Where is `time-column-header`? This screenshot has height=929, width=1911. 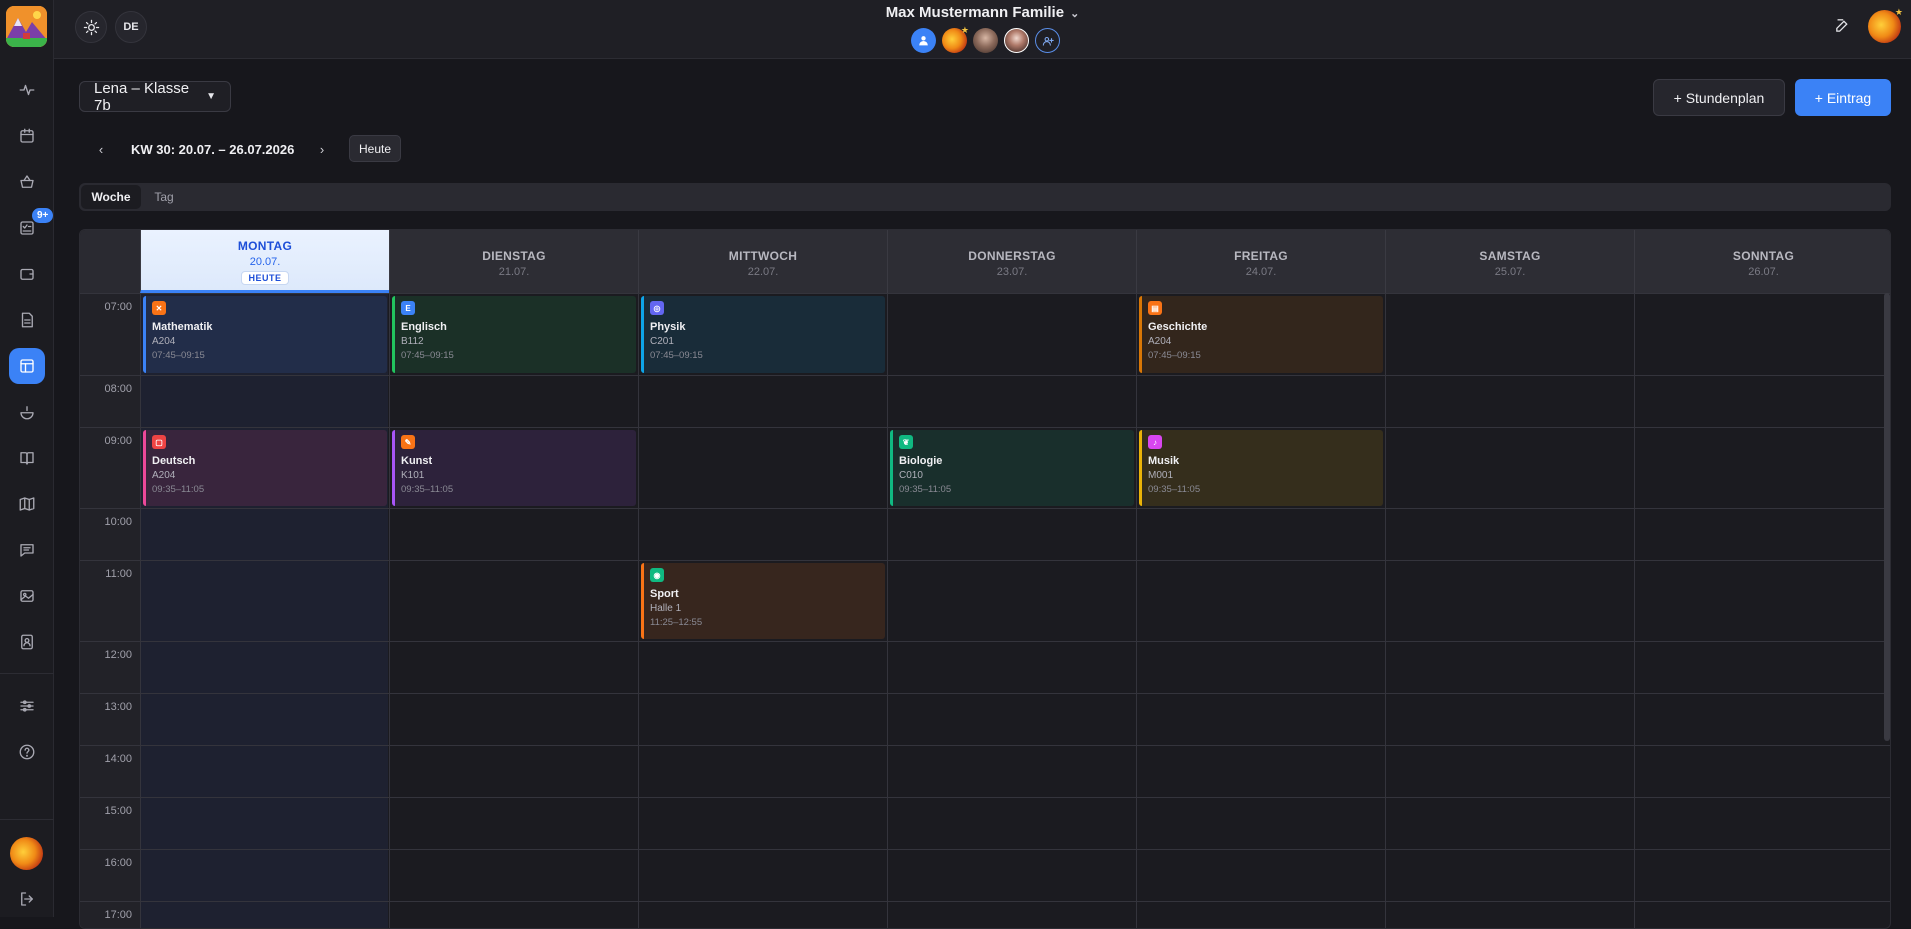
time-column-header is located at coordinates (110, 261).